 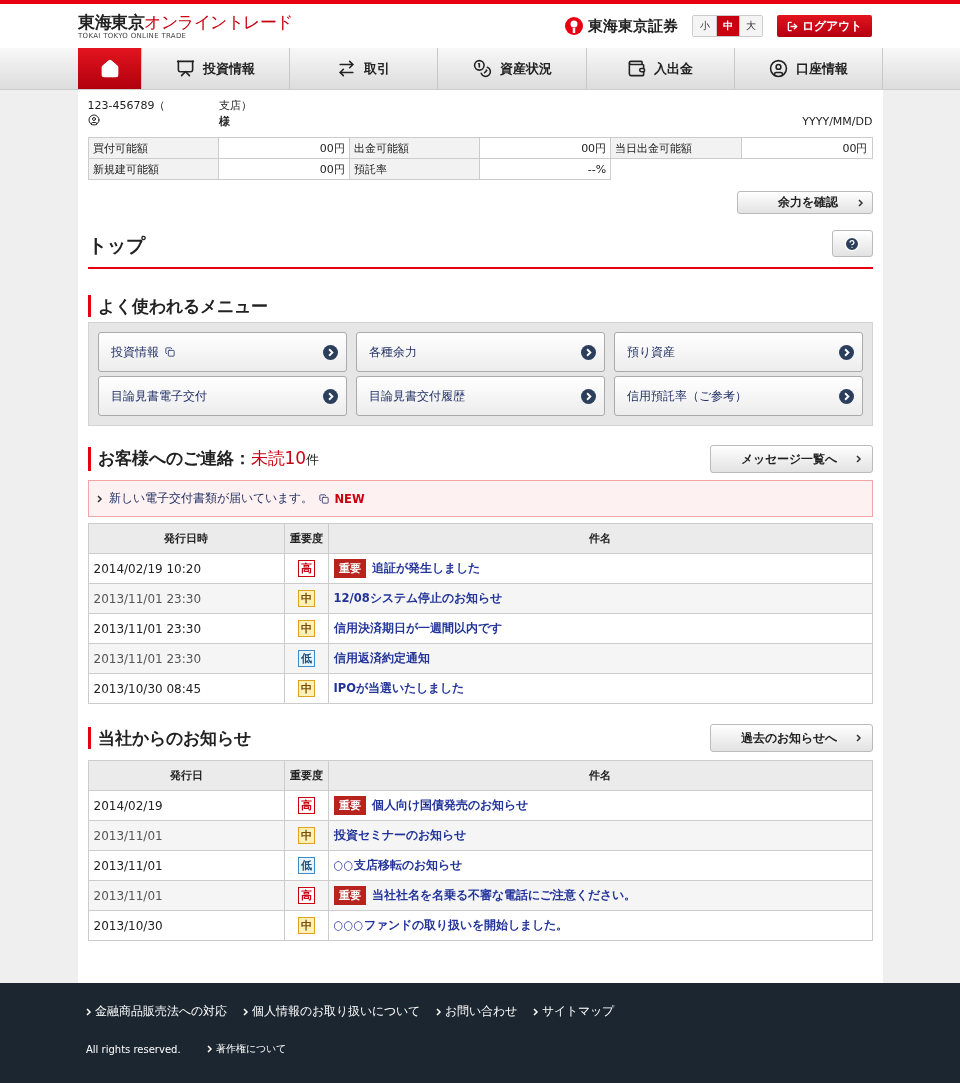 What do you see at coordinates (222, 352) in the screenshot?
I see `menu-button: 投資情報` at bounding box center [222, 352].